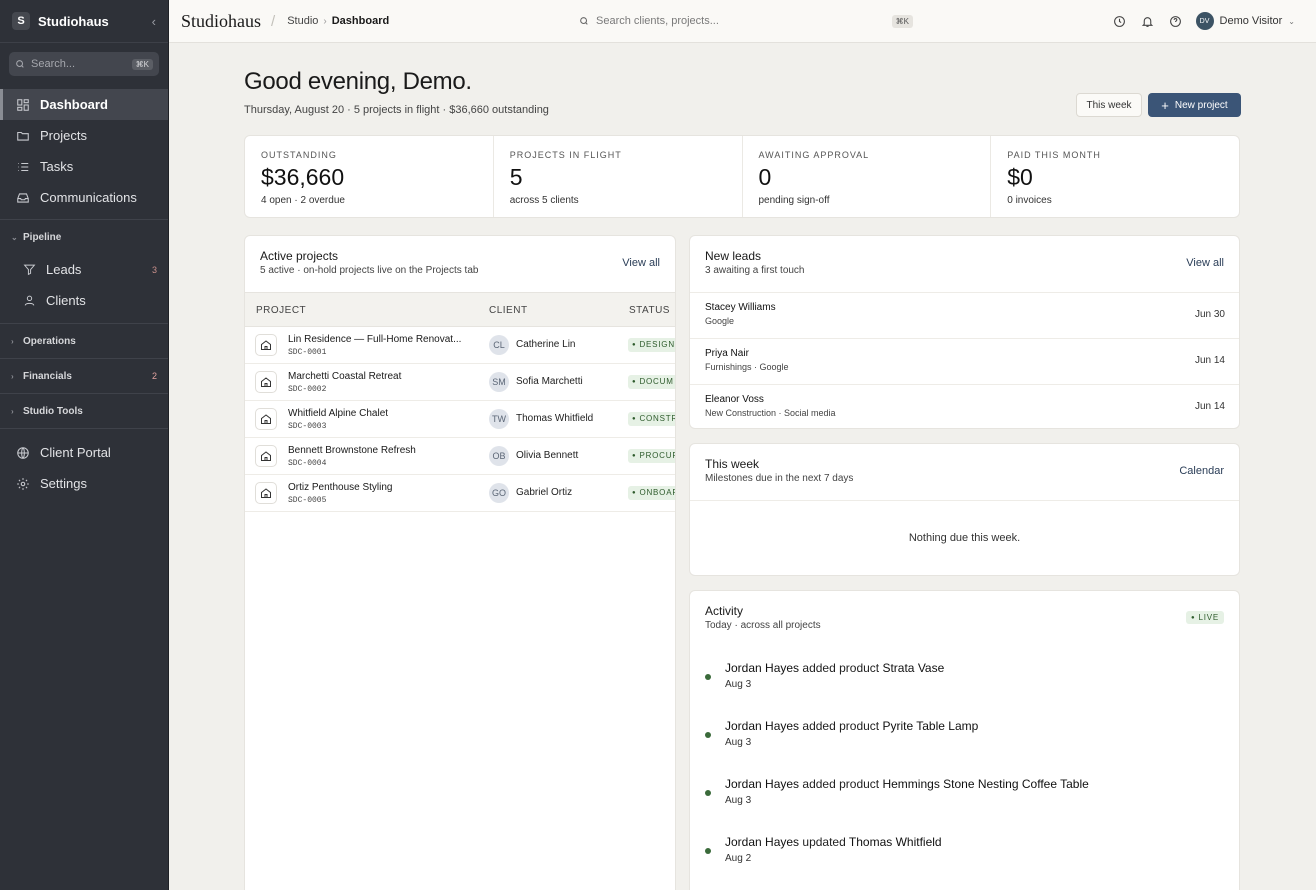 Image resolution: width=1316 pixels, height=890 pixels. What do you see at coordinates (154, 21) in the screenshot?
I see `collapse-sidebar-icon: ‹` at bounding box center [154, 21].